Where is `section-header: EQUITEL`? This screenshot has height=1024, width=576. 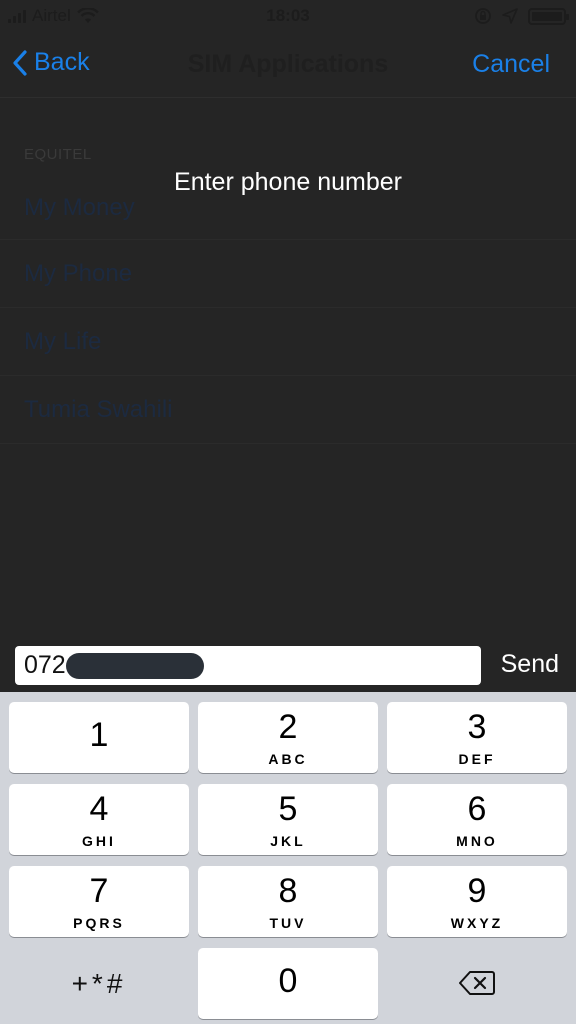
section-header: EQUITEL is located at coordinates (58, 154).